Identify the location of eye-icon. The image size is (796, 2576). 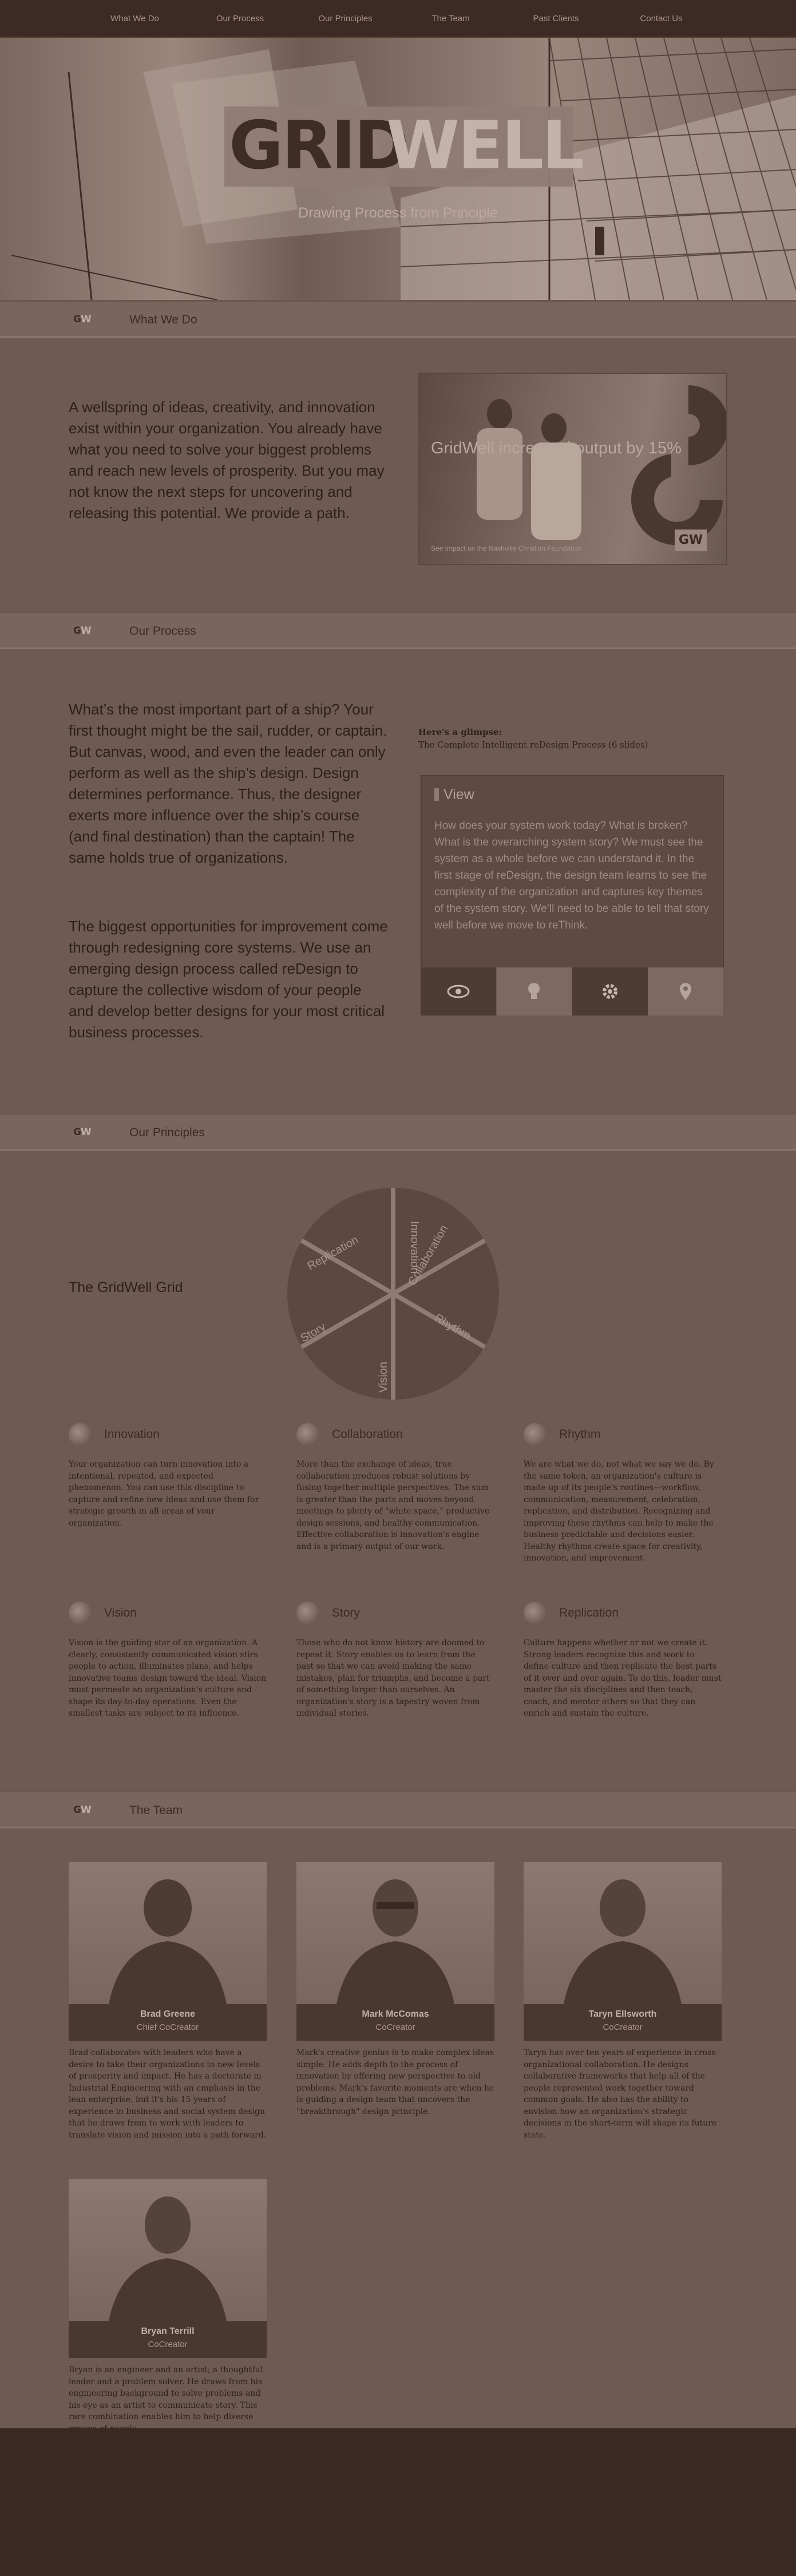
(459, 991).